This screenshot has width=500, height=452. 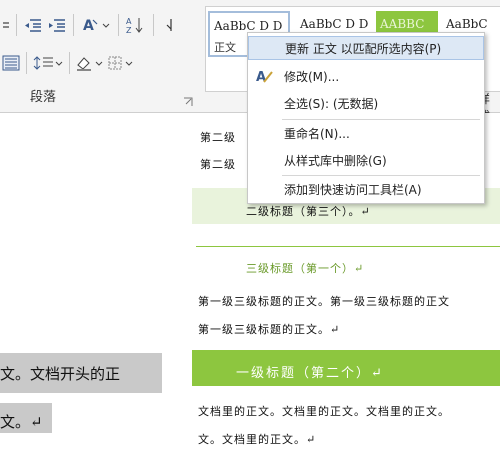 What do you see at coordinates (310, 373) in the screenshot?
I see `heading1-text: 一级标题（第二个）↵` at bounding box center [310, 373].